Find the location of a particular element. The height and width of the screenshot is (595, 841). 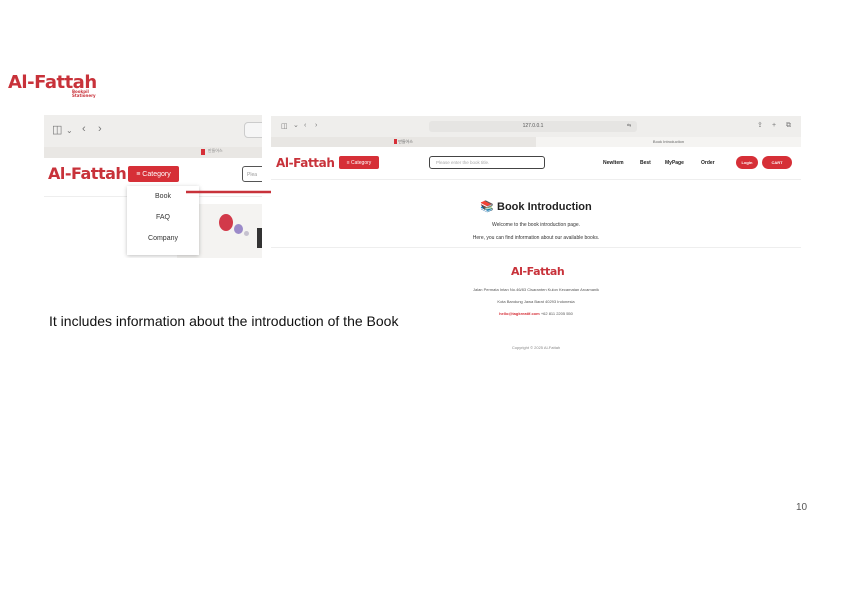

share-icon: ⇪ is located at coordinates (760, 126).